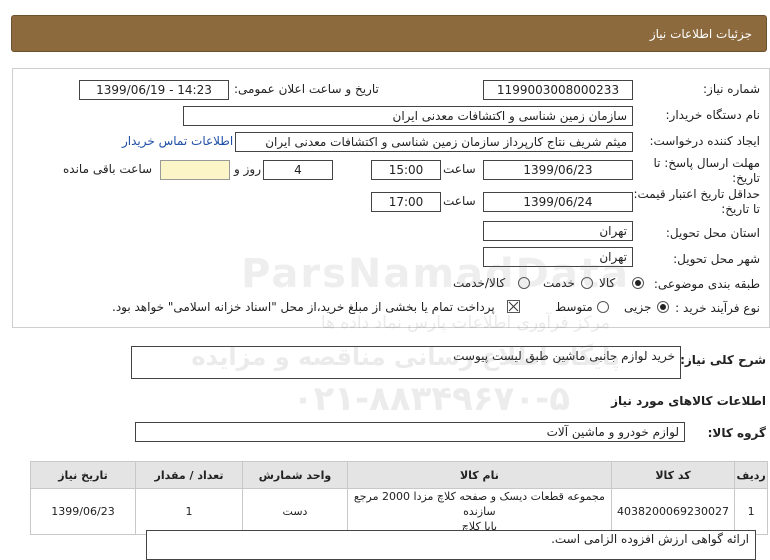  What do you see at coordinates (524, 283) in the screenshot?
I see `category-radio-goods-service` at bounding box center [524, 283].